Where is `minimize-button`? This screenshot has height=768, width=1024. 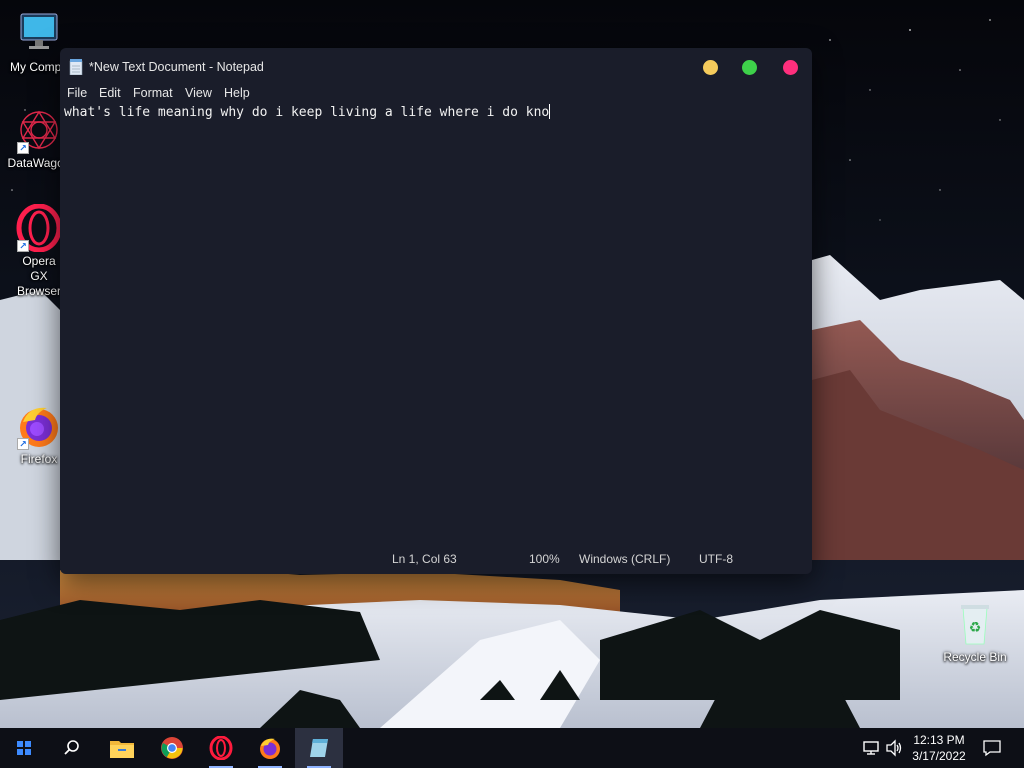
minimize-button is located at coordinates (710, 67).